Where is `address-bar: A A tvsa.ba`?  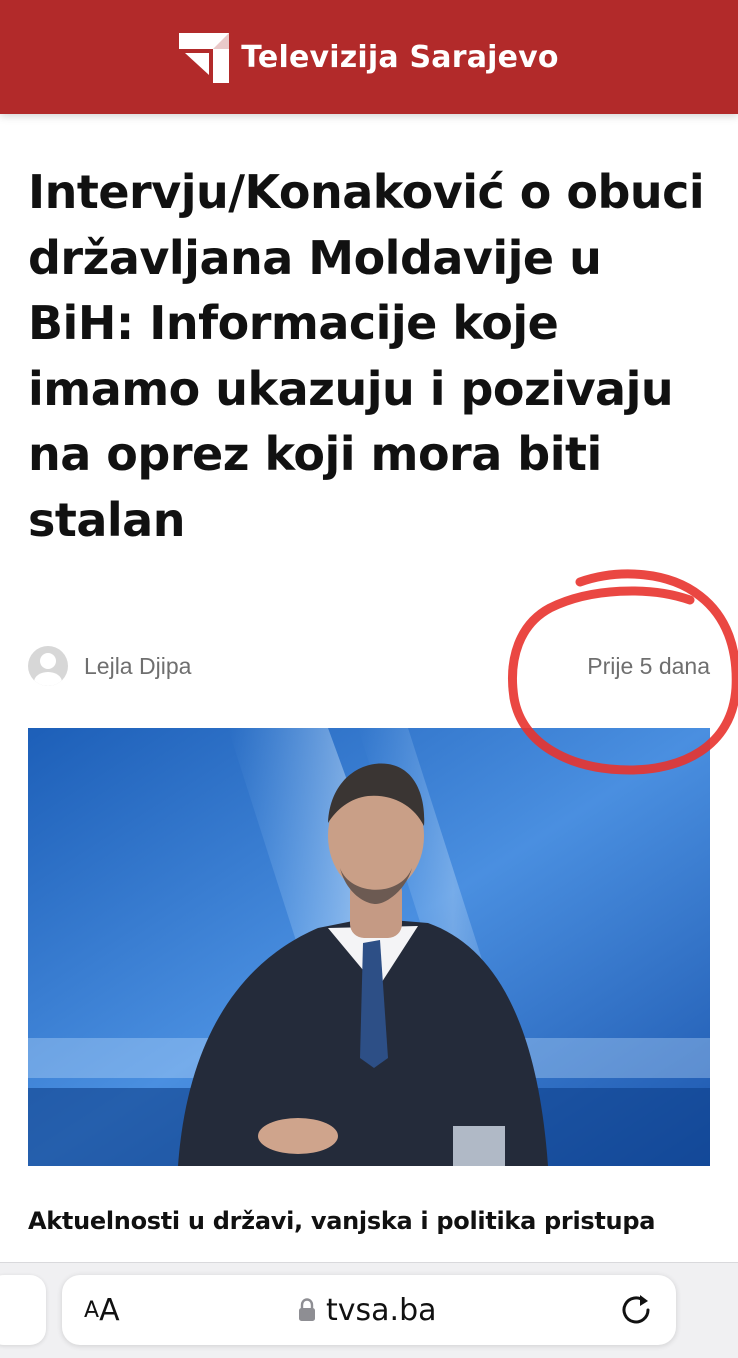 address-bar: A A tvsa.ba is located at coordinates (369, 1310).